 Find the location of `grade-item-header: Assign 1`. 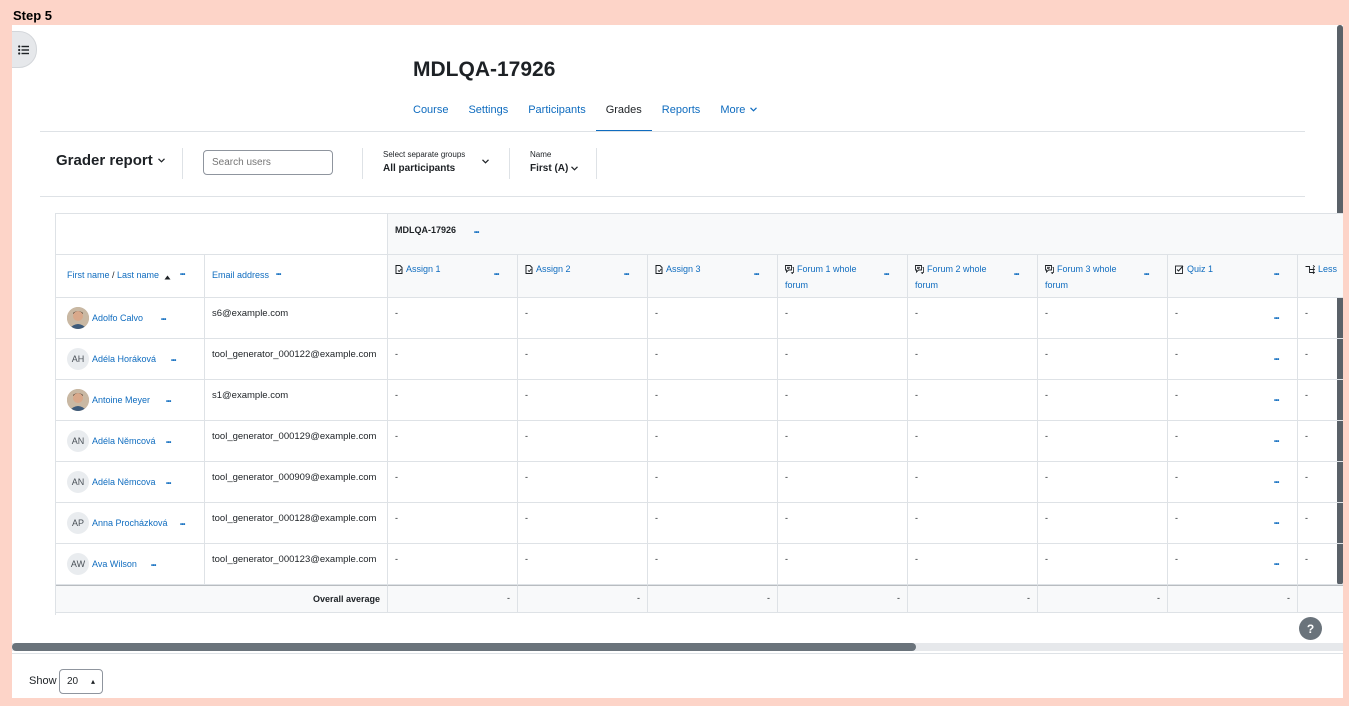

grade-item-header: Assign 1 is located at coordinates (439, 270).